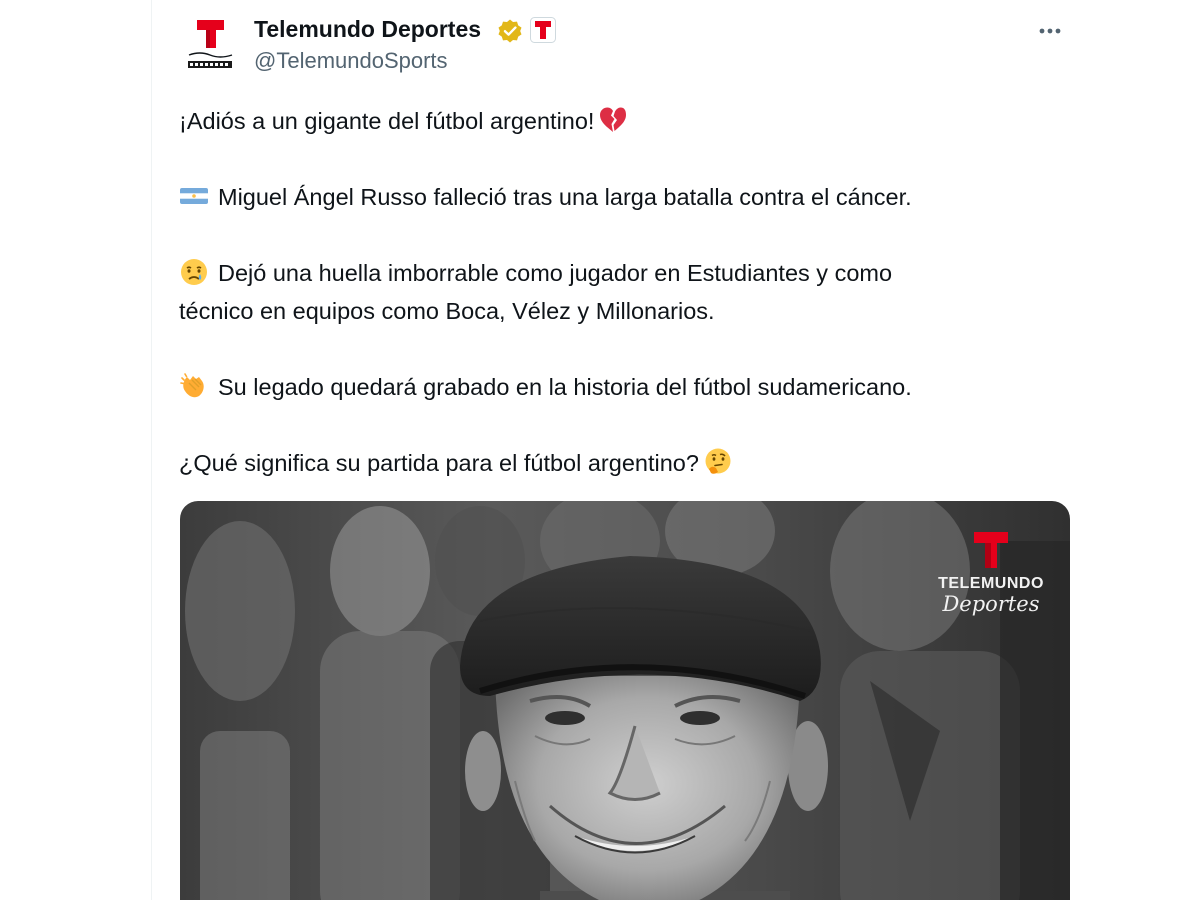  What do you see at coordinates (367, 29) in the screenshot?
I see `author-name: Telemundo Deportes` at bounding box center [367, 29].